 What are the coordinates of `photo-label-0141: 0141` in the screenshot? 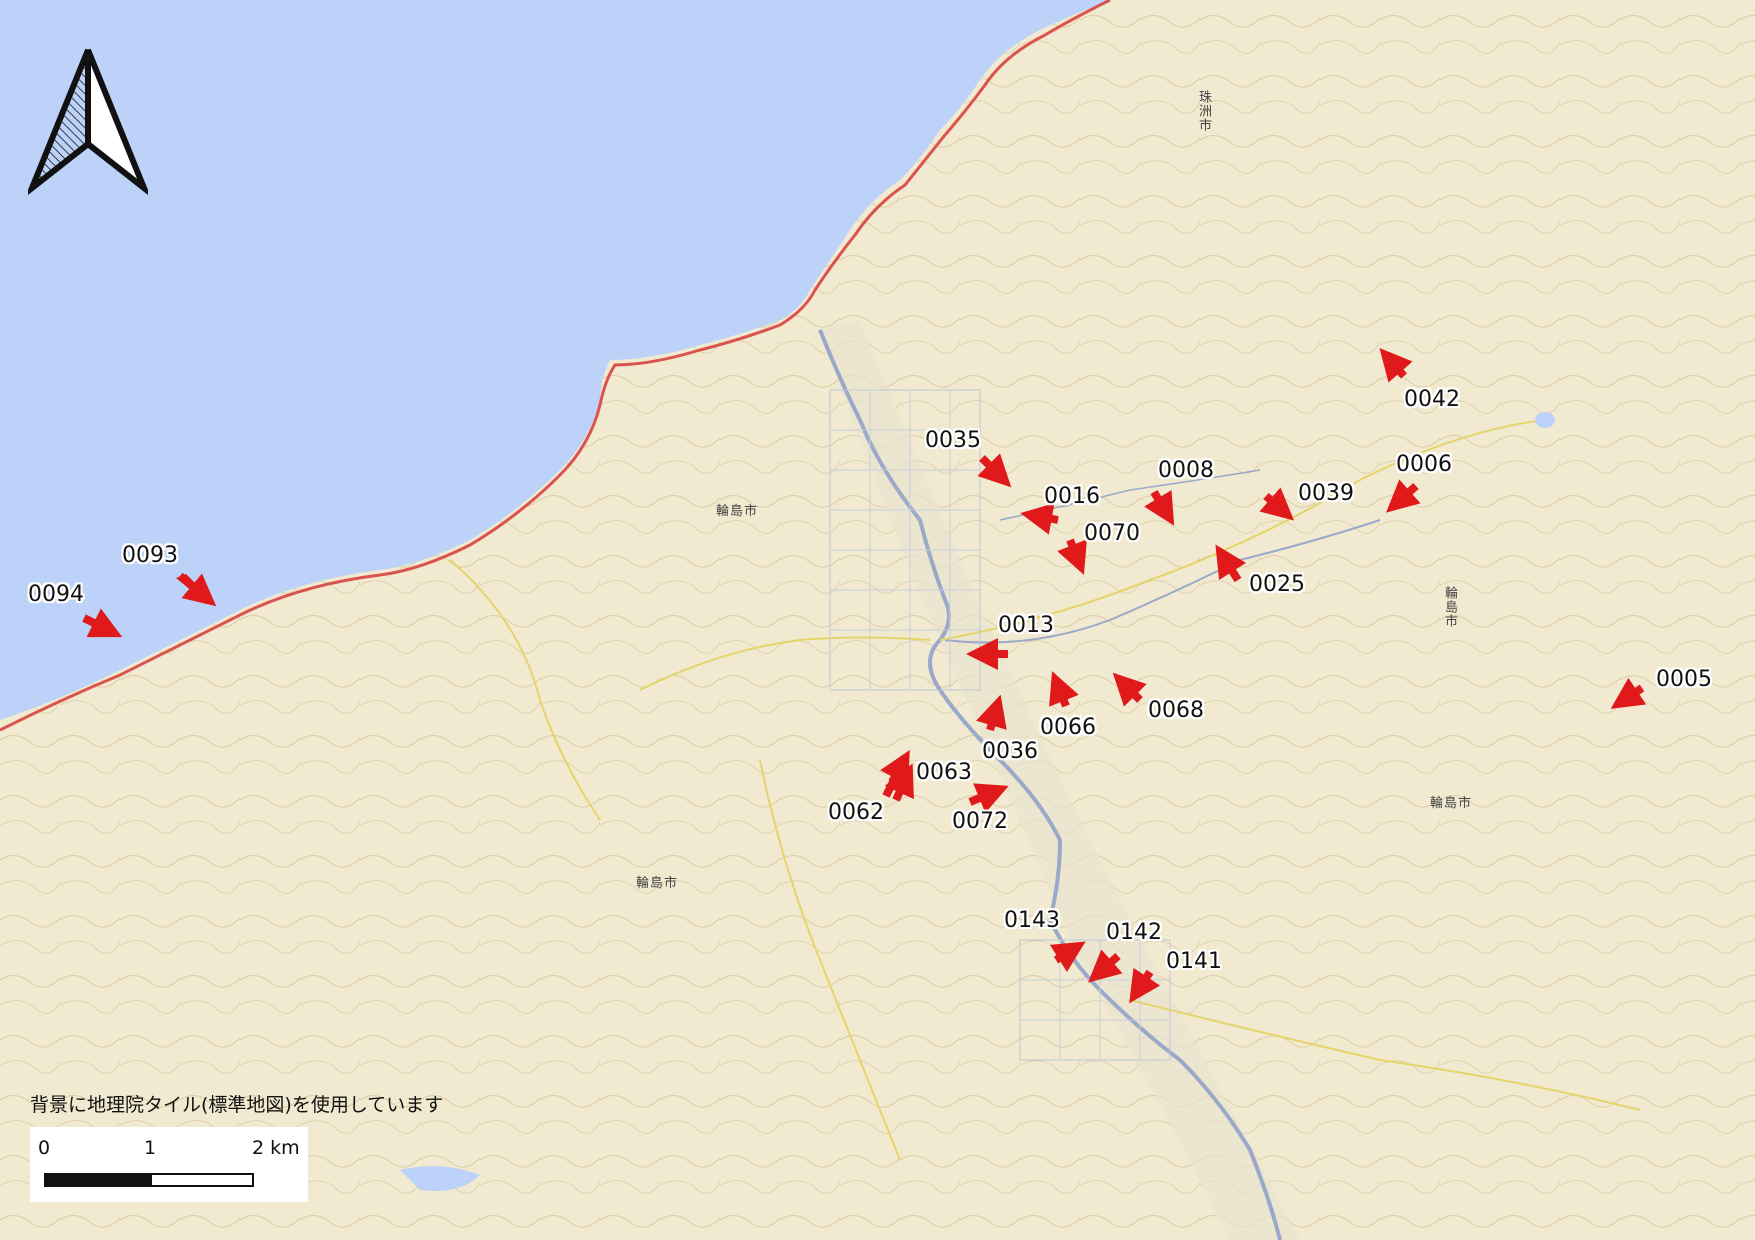 It's located at (1194, 961).